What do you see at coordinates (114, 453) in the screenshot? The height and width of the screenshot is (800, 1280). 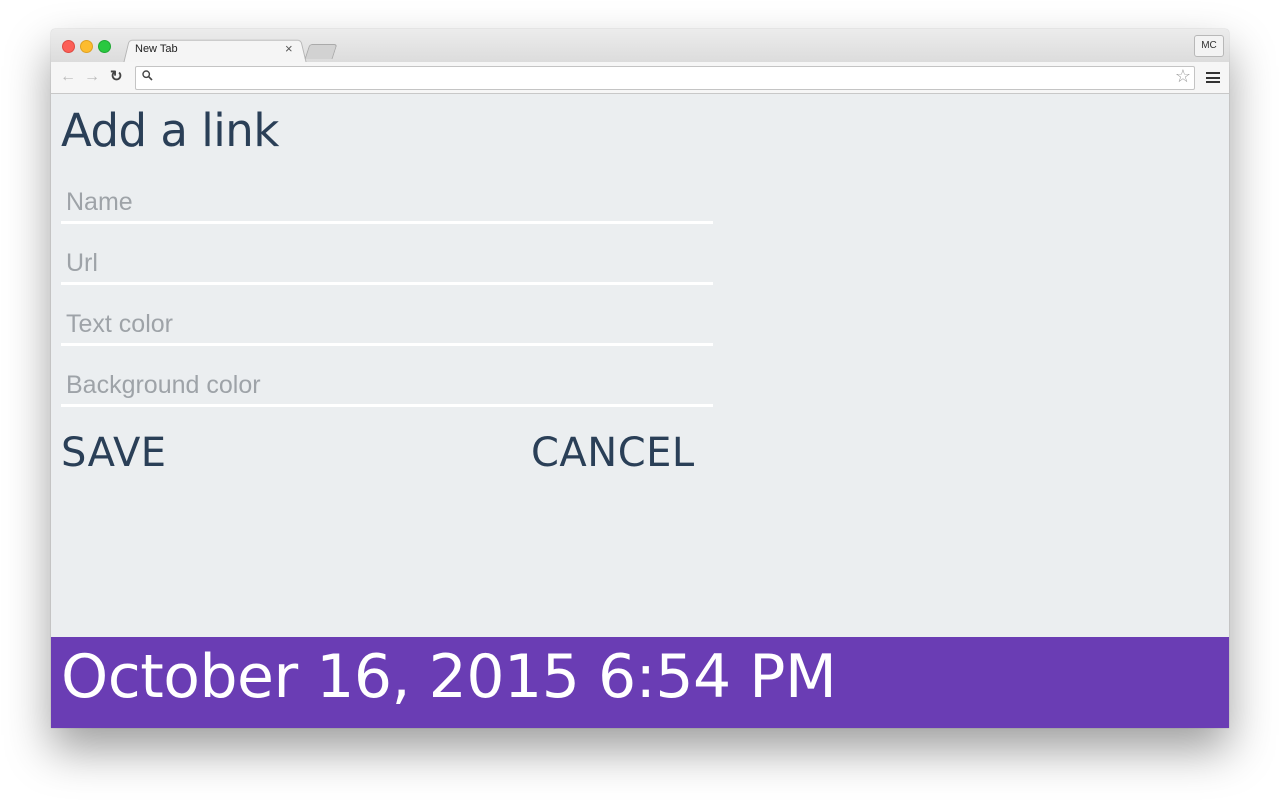 I see `save-button: SAVE` at bounding box center [114, 453].